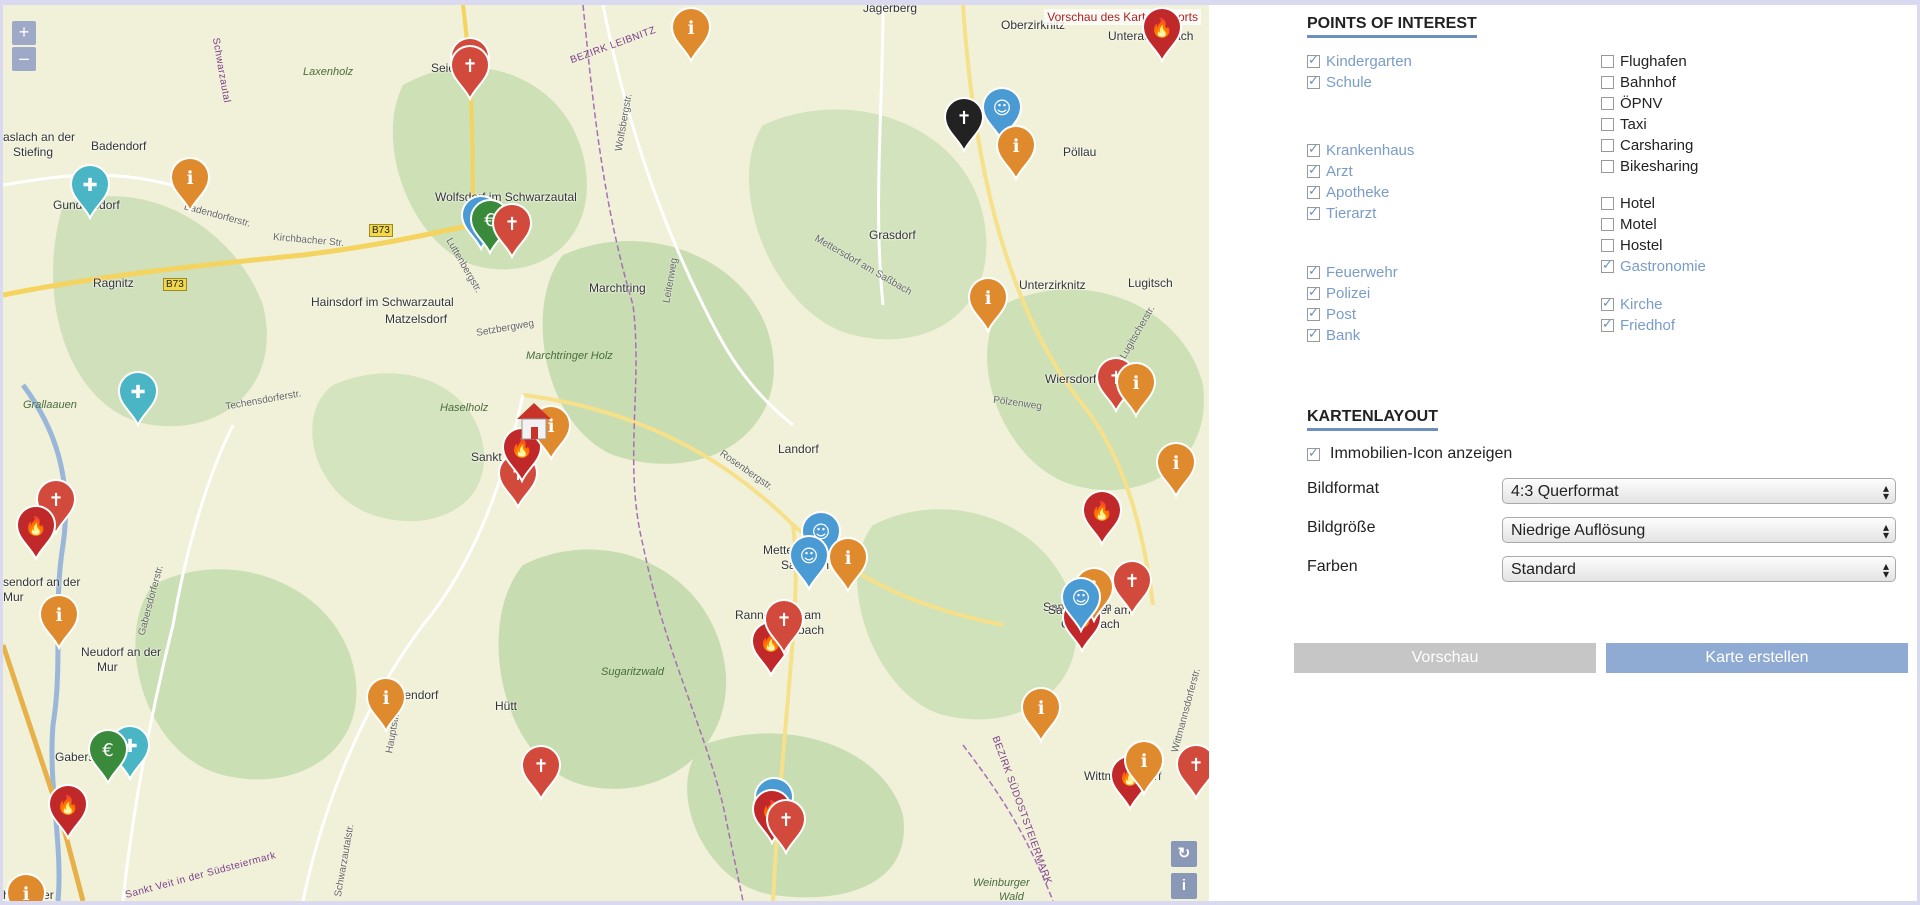  I want to click on poi-checkbox-left: Arzt, so click(1330, 171).